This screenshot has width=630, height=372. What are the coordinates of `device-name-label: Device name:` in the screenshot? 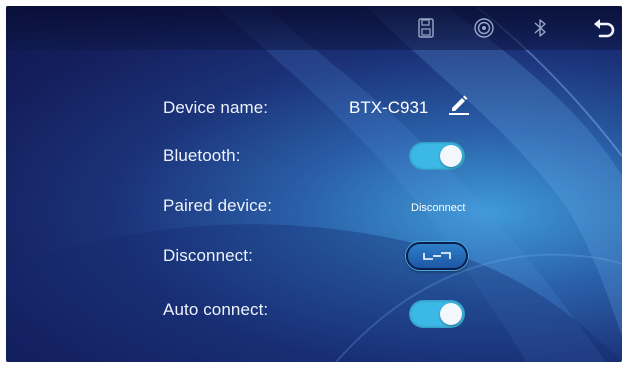 It's located at (216, 107).